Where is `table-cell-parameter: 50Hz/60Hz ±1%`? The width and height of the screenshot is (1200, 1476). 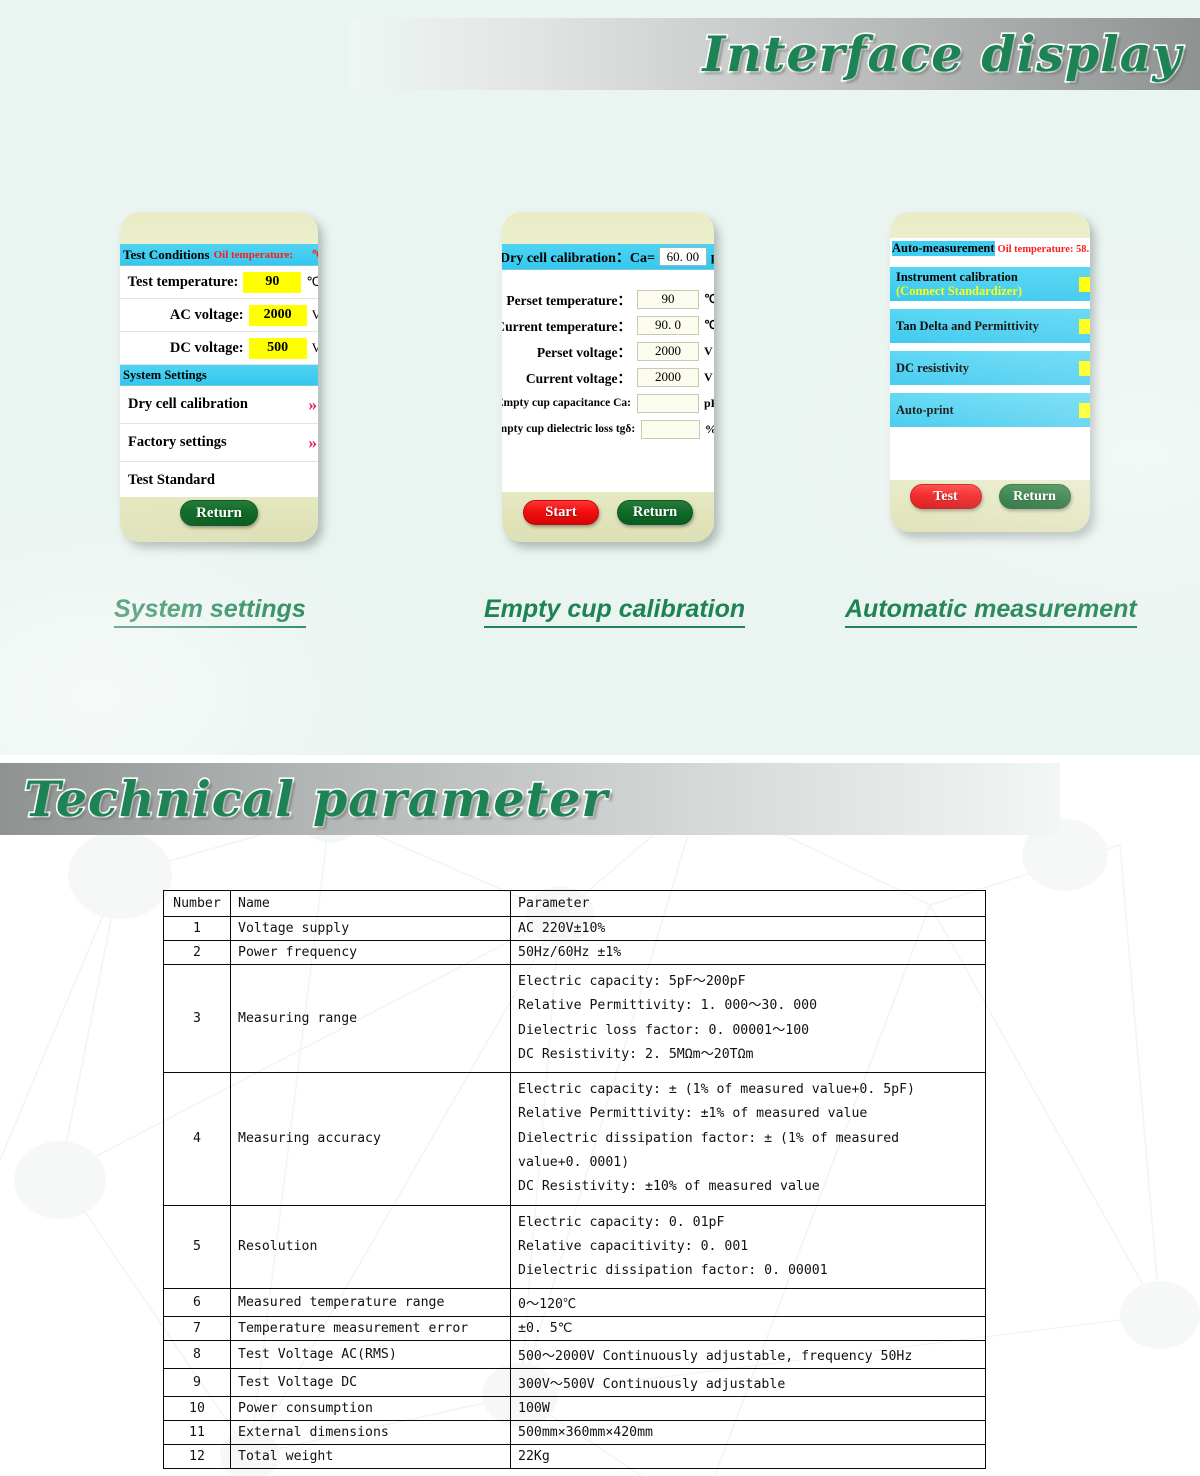 table-cell-parameter: 50Hz/60Hz ±1% is located at coordinates (748, 952).